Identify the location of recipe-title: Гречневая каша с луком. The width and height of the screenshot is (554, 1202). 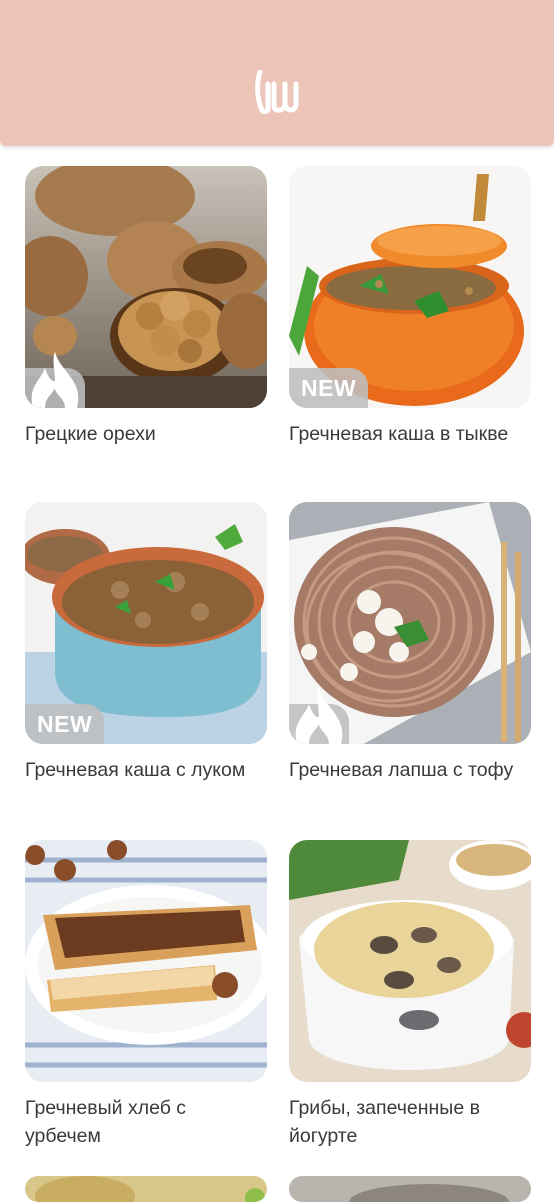
(135, 770).